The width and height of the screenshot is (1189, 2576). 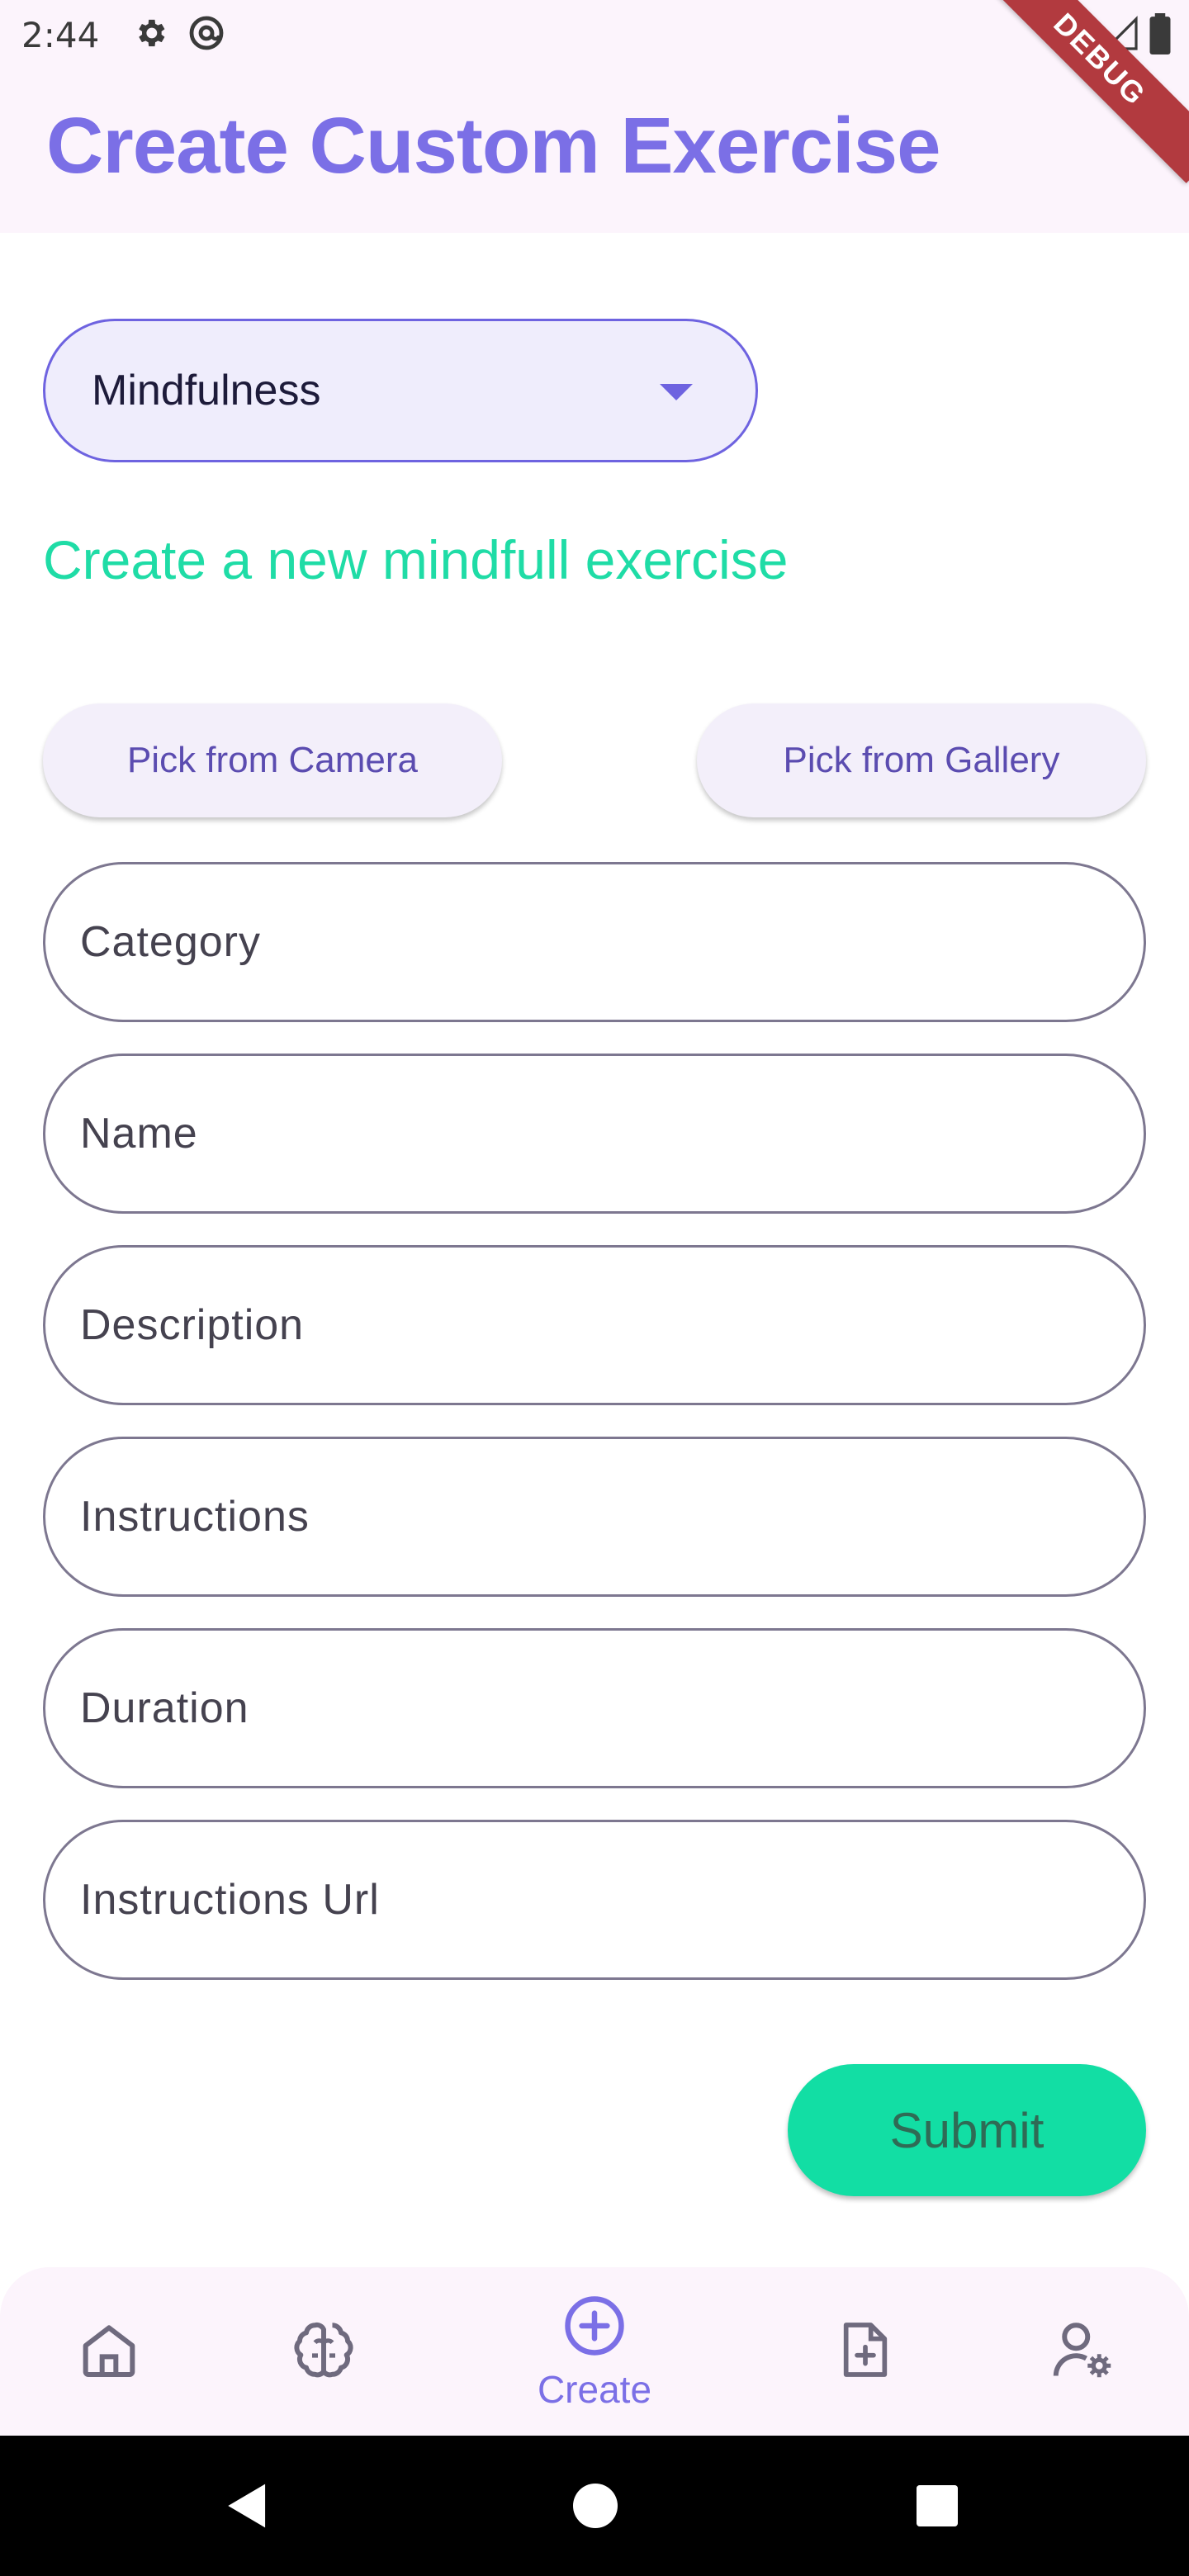 What do you see at coordinates (594, 1900) in the screenshot?
I see `instructions-url-field: Instructions Url` at bounding box center [594, 1900].